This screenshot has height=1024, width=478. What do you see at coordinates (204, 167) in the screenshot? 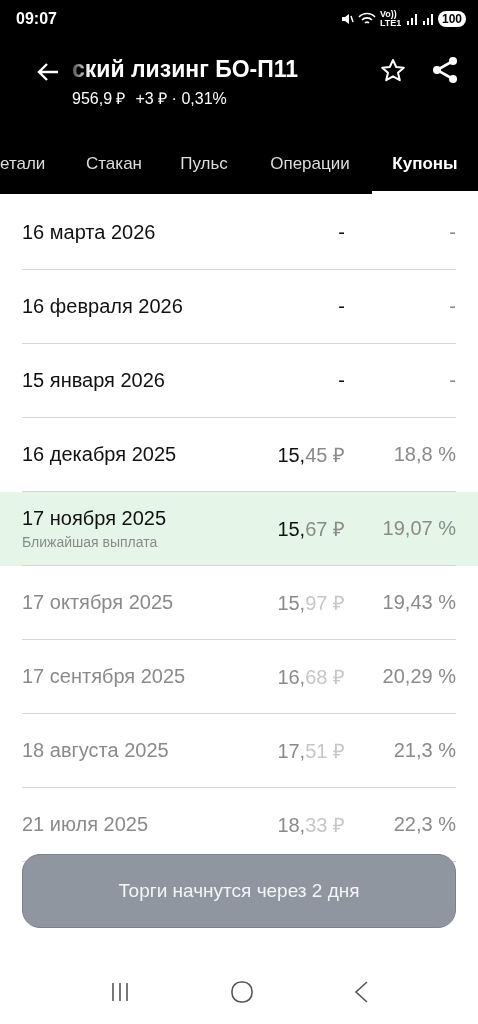
I see `tab: Пульс` at bounding box center [204, 167].